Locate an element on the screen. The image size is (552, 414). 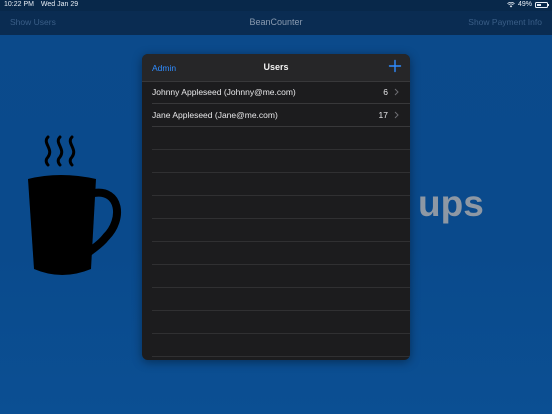
battery-percent: 49% is located at coordinates (524, 4).